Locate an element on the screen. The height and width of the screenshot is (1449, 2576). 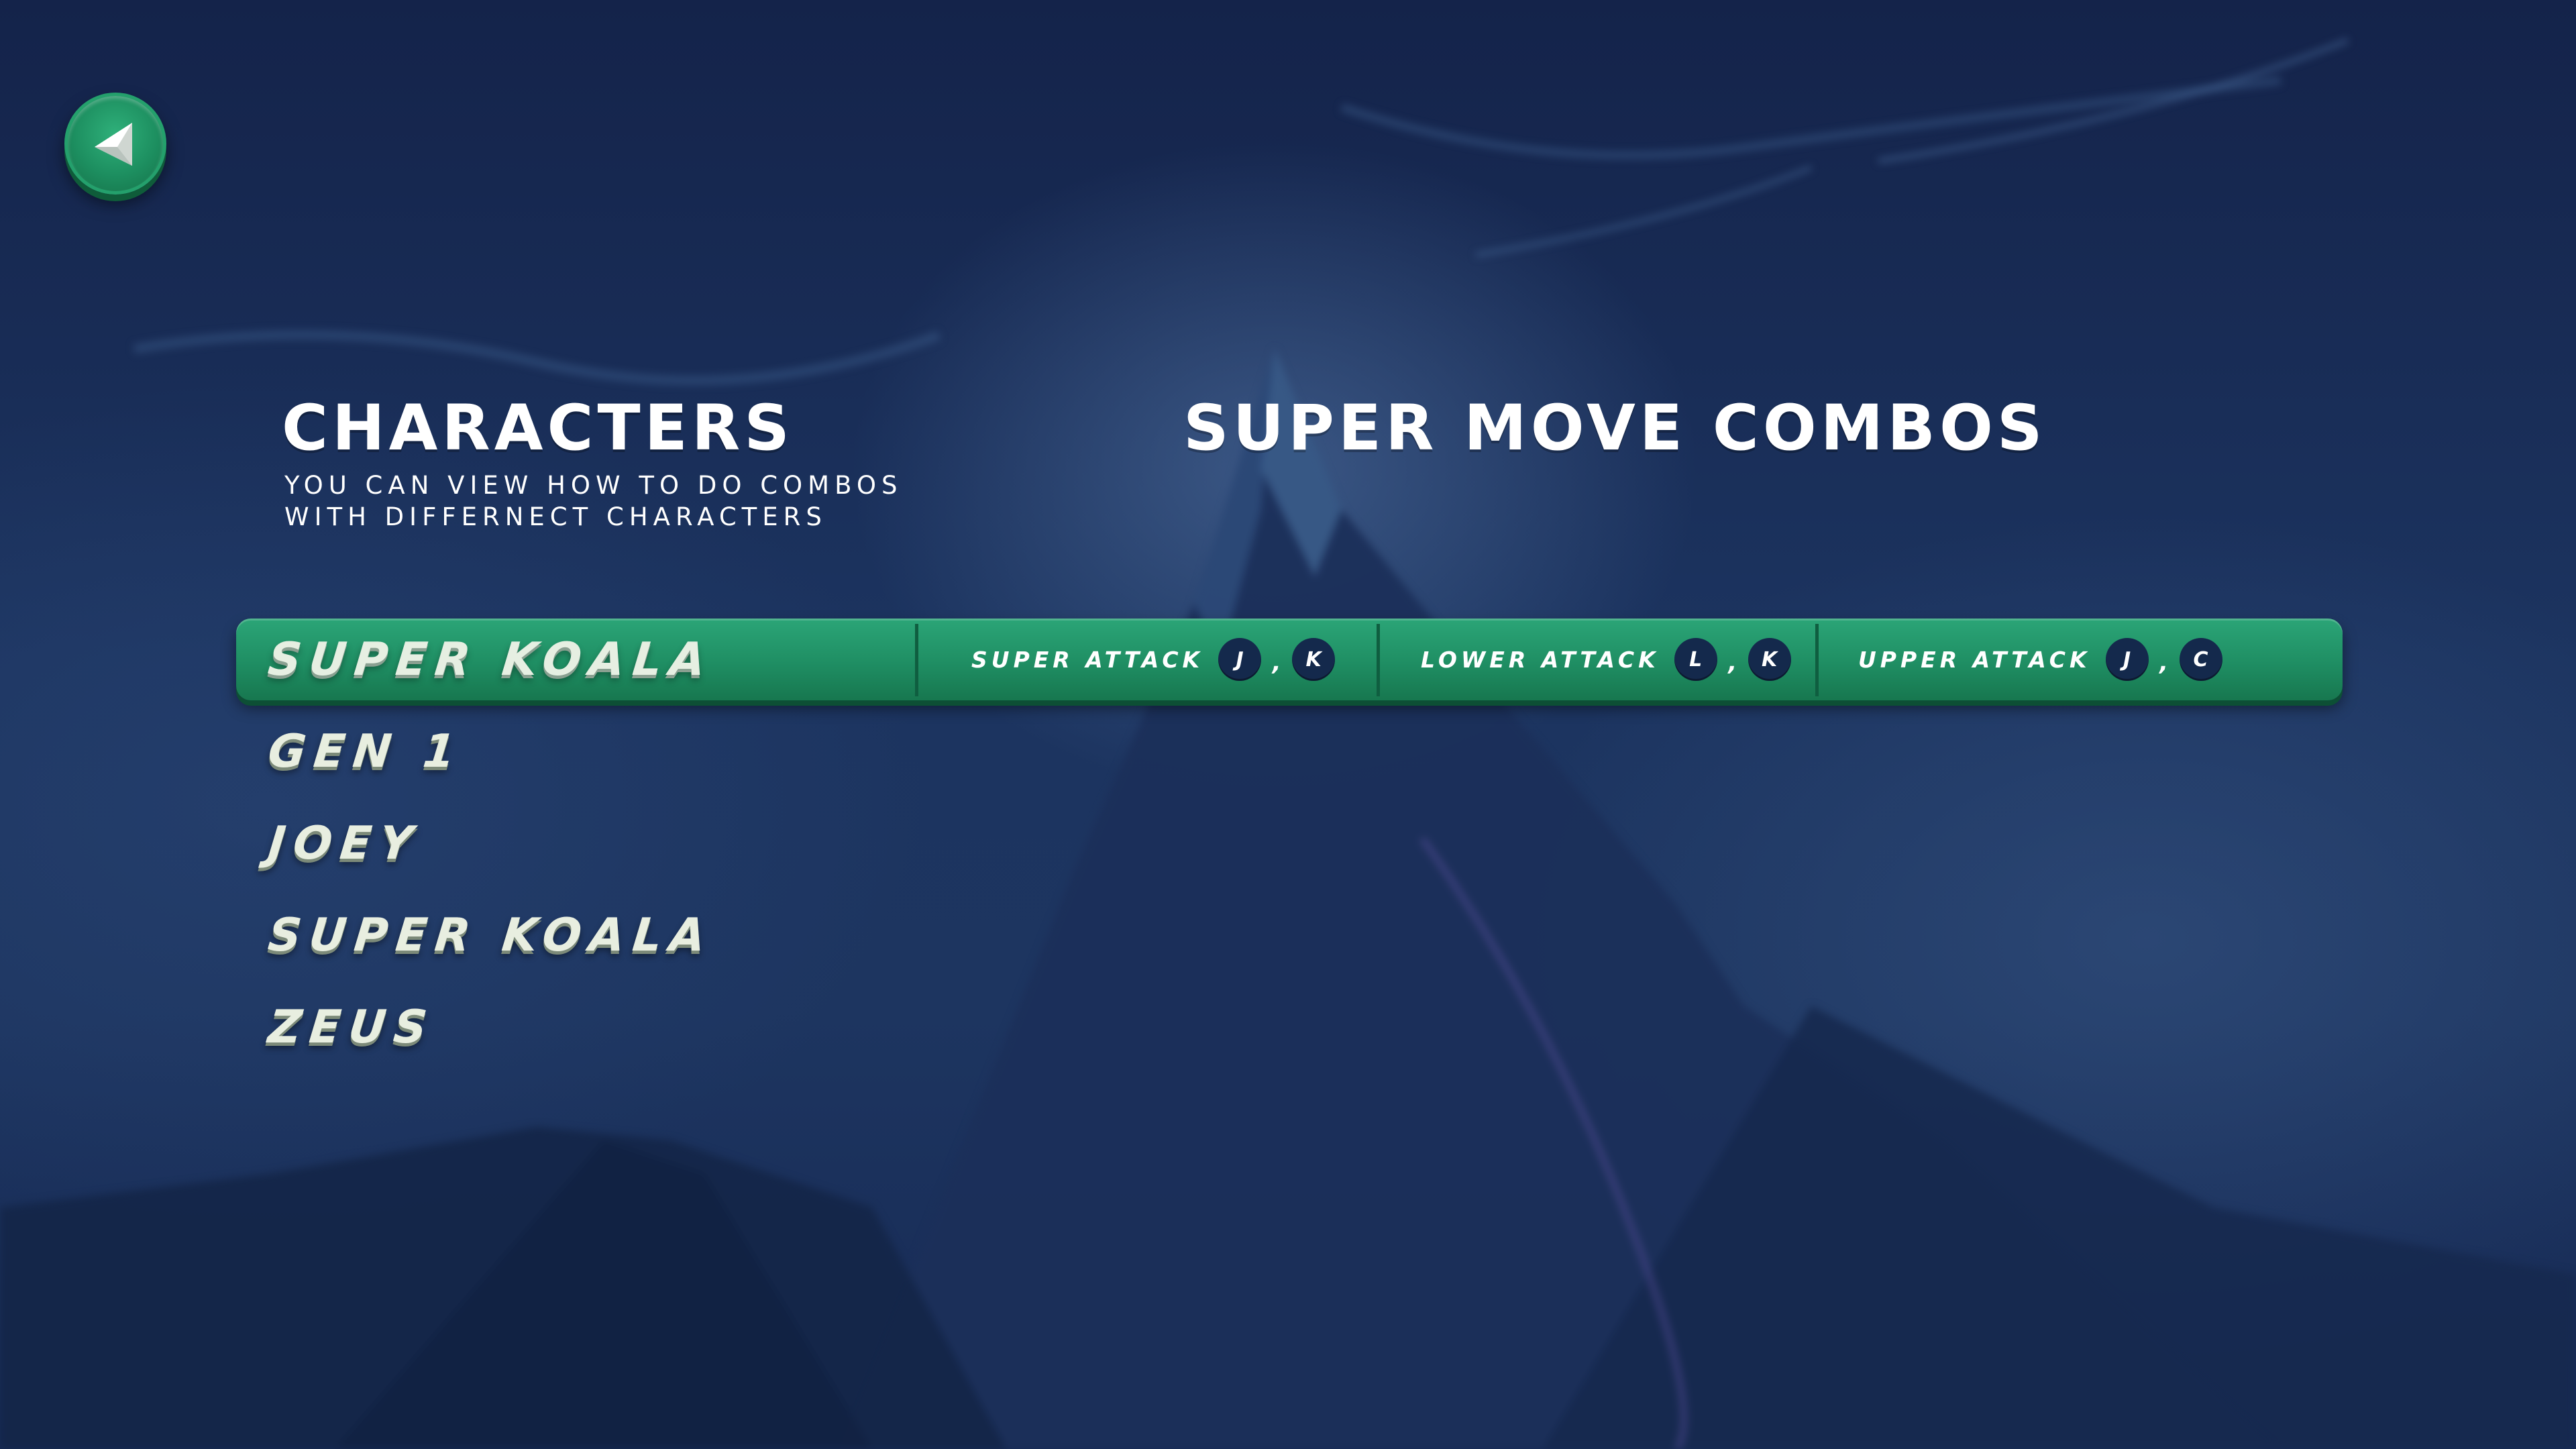
character-item-gen-1: GEN 1 is located at coordinates (366, 751).